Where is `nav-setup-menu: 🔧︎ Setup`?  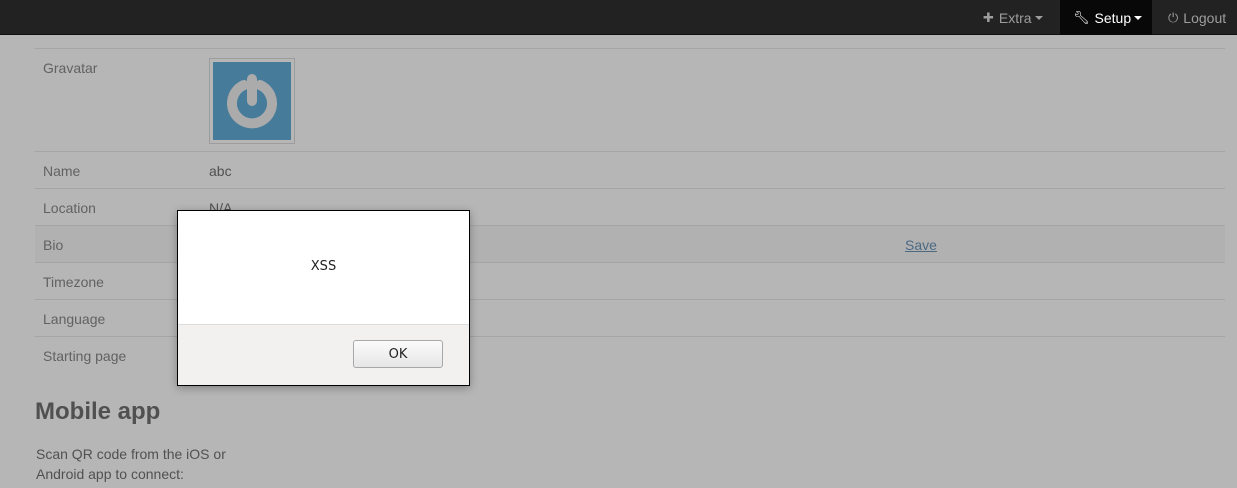 nav-setup-menu: 🔧︎ Setup is located at coordinates (1106, 17).